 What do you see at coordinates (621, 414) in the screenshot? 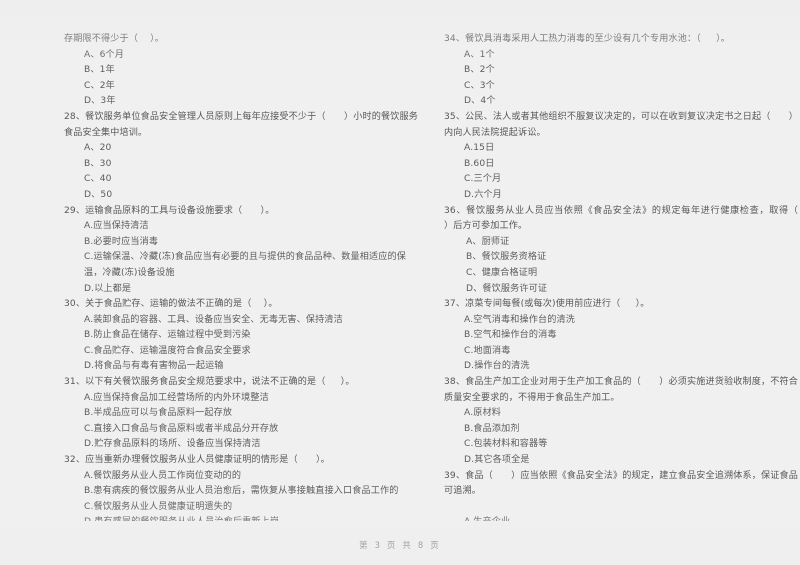
I see `option-a: A.原材料` at bounding box center [621, 414].